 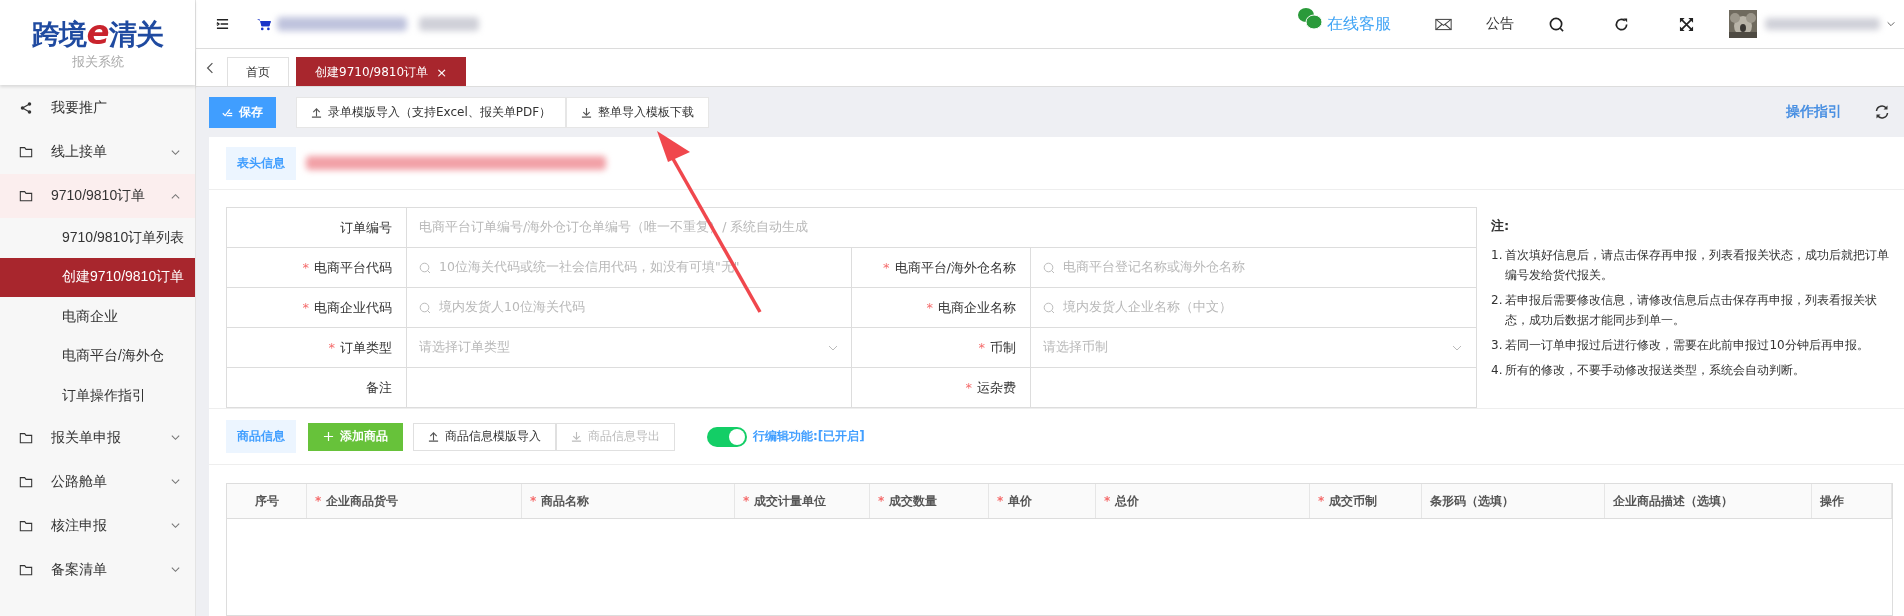 What do you see at coordinates (264, 24) in the screenshot?
I see `cart-icon` at bounding box center [264, 24].